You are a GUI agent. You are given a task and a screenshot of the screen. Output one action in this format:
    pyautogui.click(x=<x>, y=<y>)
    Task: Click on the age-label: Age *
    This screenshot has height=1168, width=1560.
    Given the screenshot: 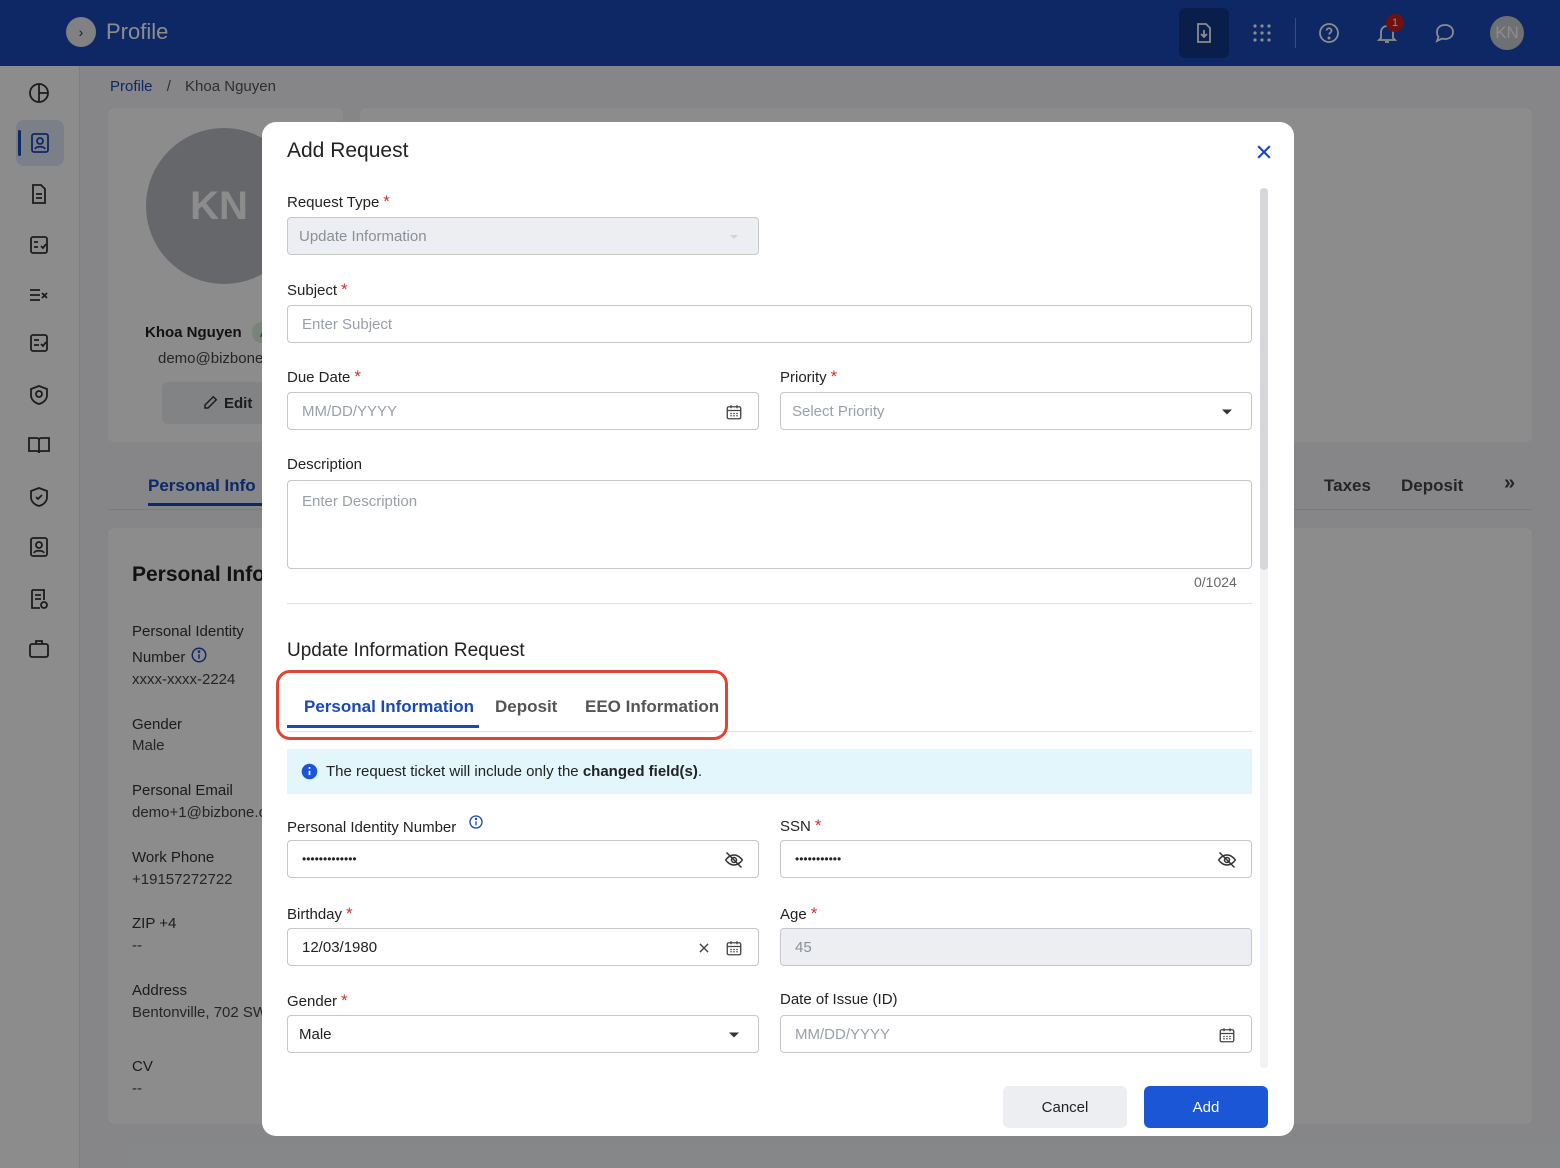 What is the action you would take?
    pyautogui.click(x=798, y=914)
    